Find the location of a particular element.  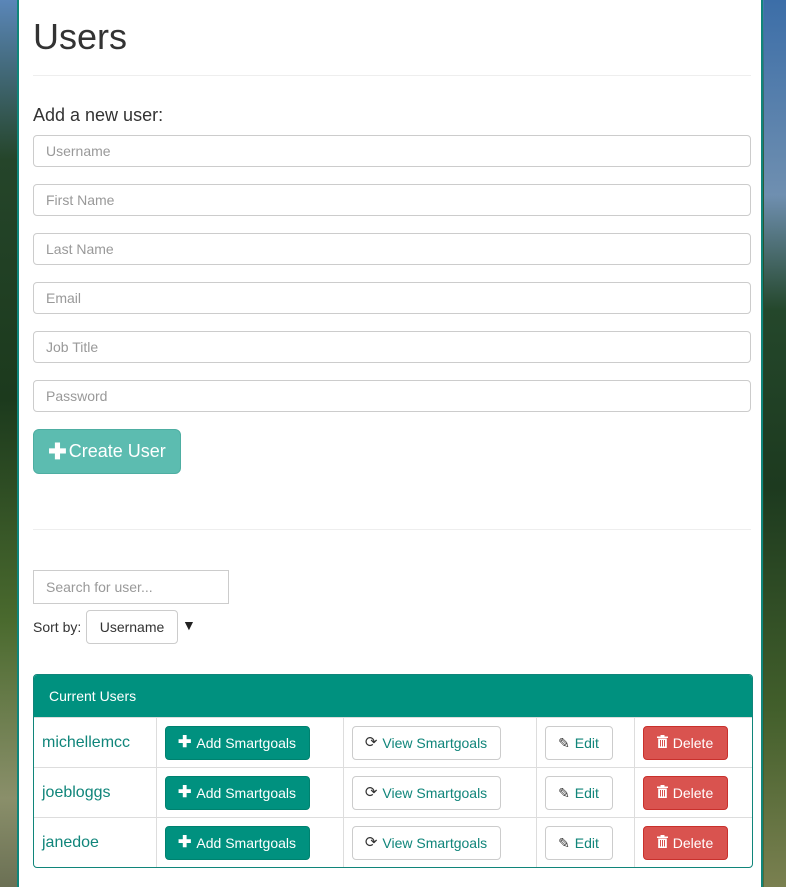

create-user-button: ✚ Create User is located at coordinates (107, 451).